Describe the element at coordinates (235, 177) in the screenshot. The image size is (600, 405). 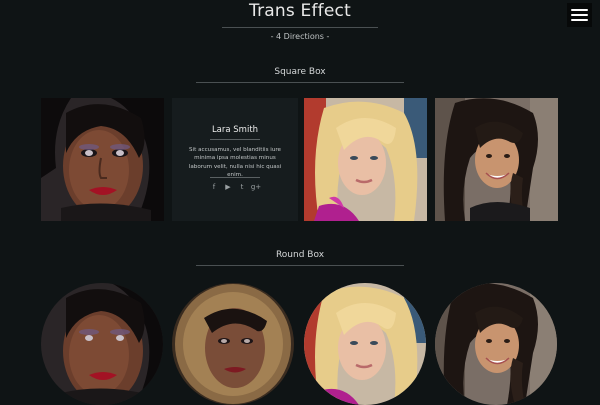
I see `card-divider-lower` at that location.